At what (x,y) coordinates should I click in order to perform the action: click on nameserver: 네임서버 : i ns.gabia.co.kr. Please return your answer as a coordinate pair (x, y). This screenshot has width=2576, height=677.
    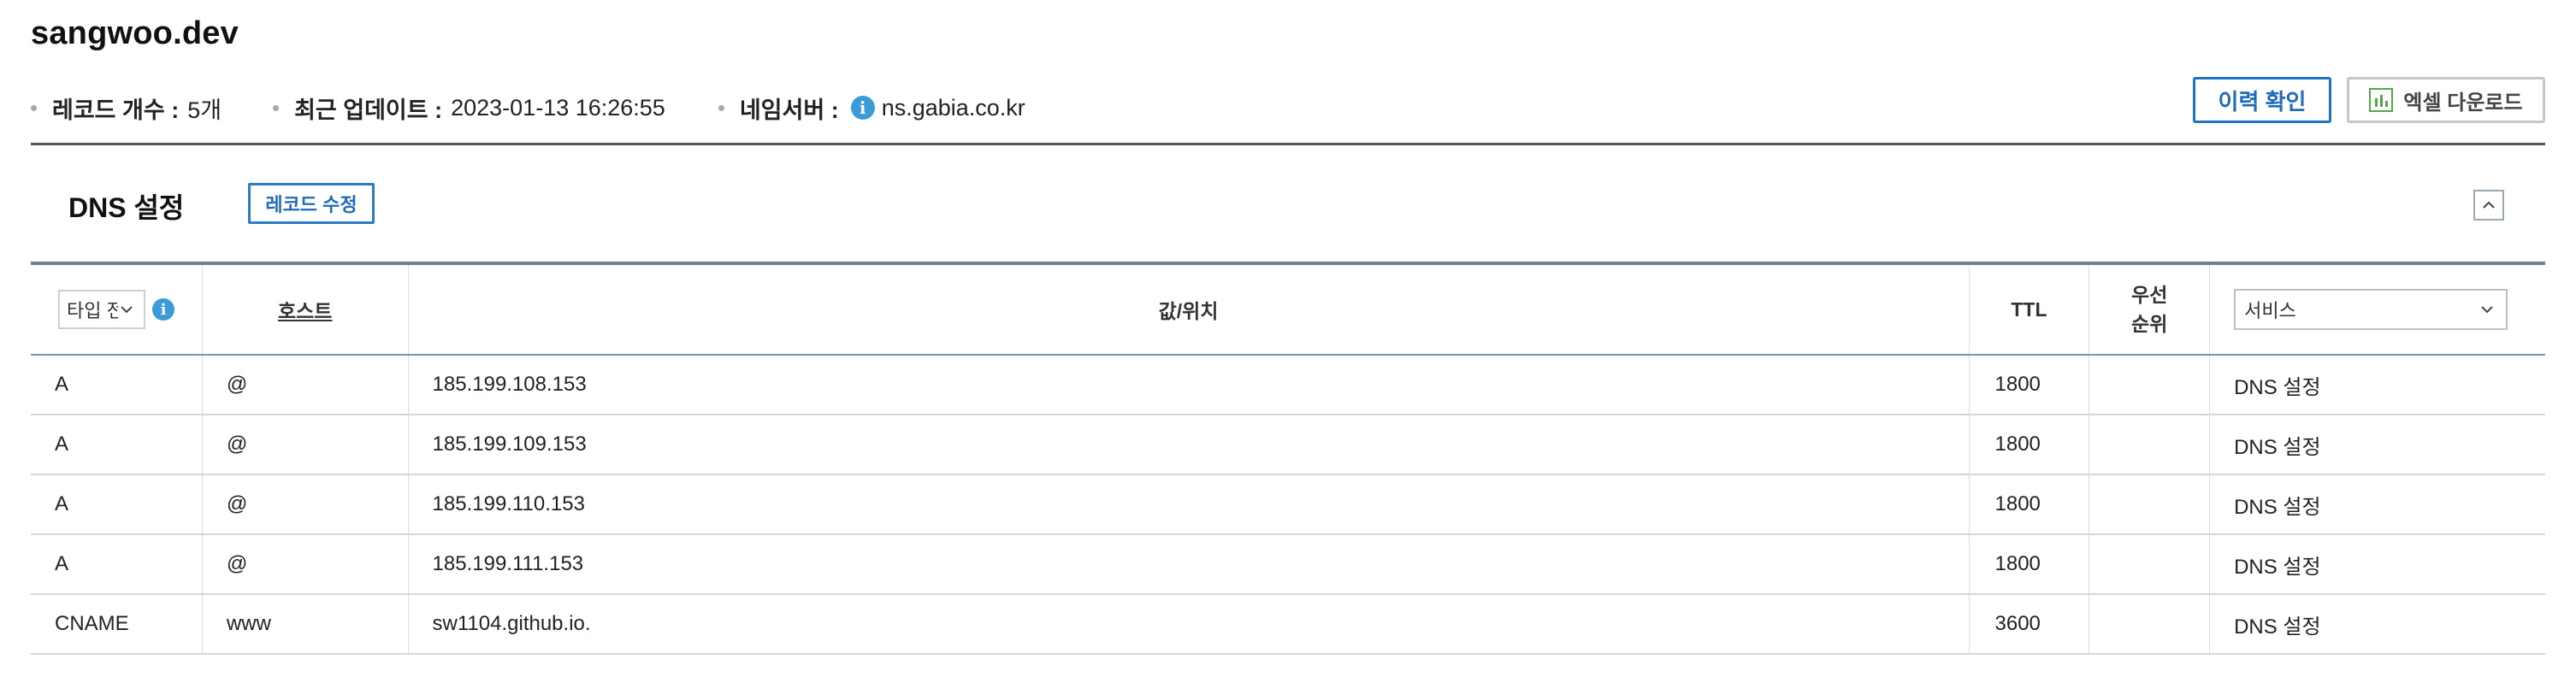
    Looking at the image, I should click on (871, 108).